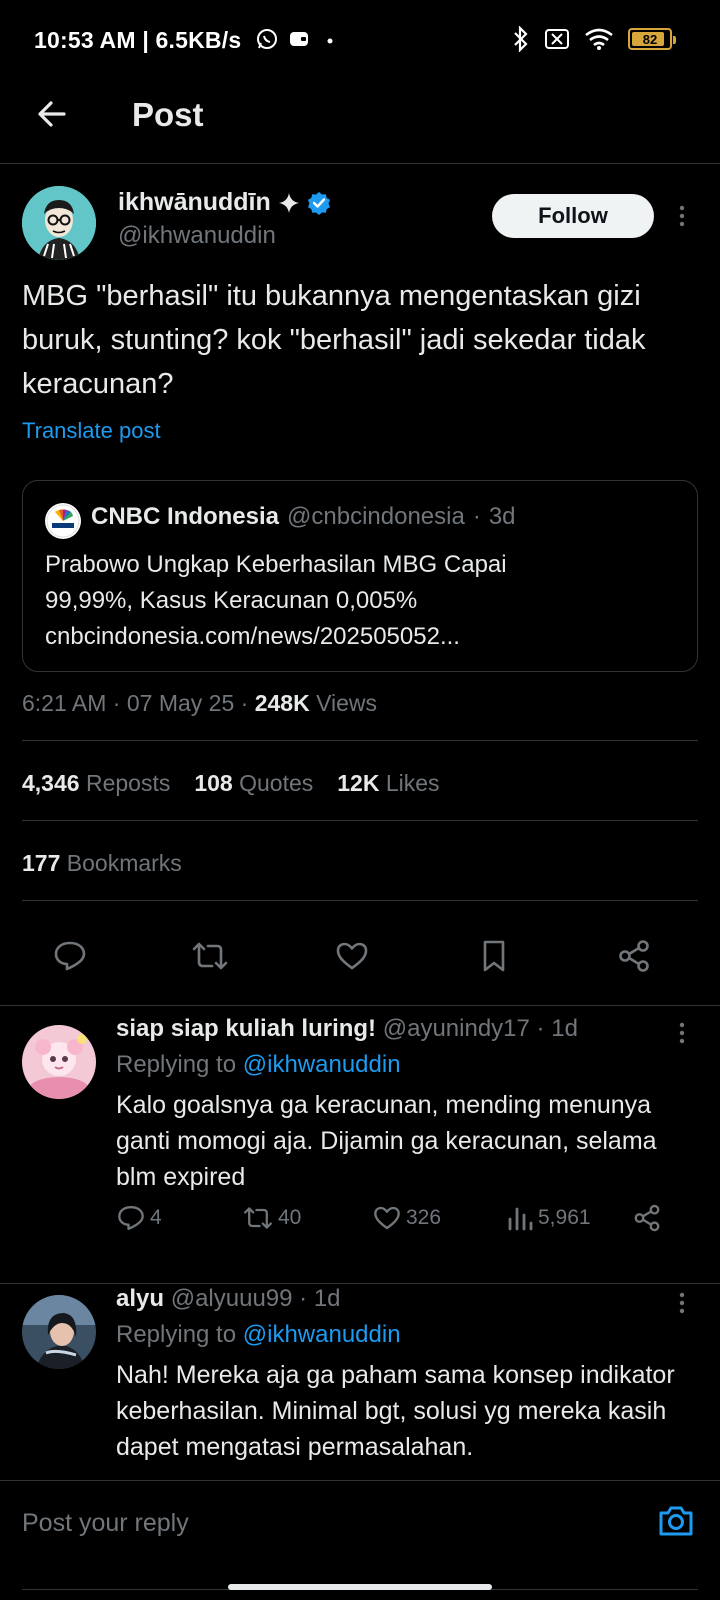 The height and width of the screenshot is (1600, 720). I want to click on bookmark-button, so click(494, 956).